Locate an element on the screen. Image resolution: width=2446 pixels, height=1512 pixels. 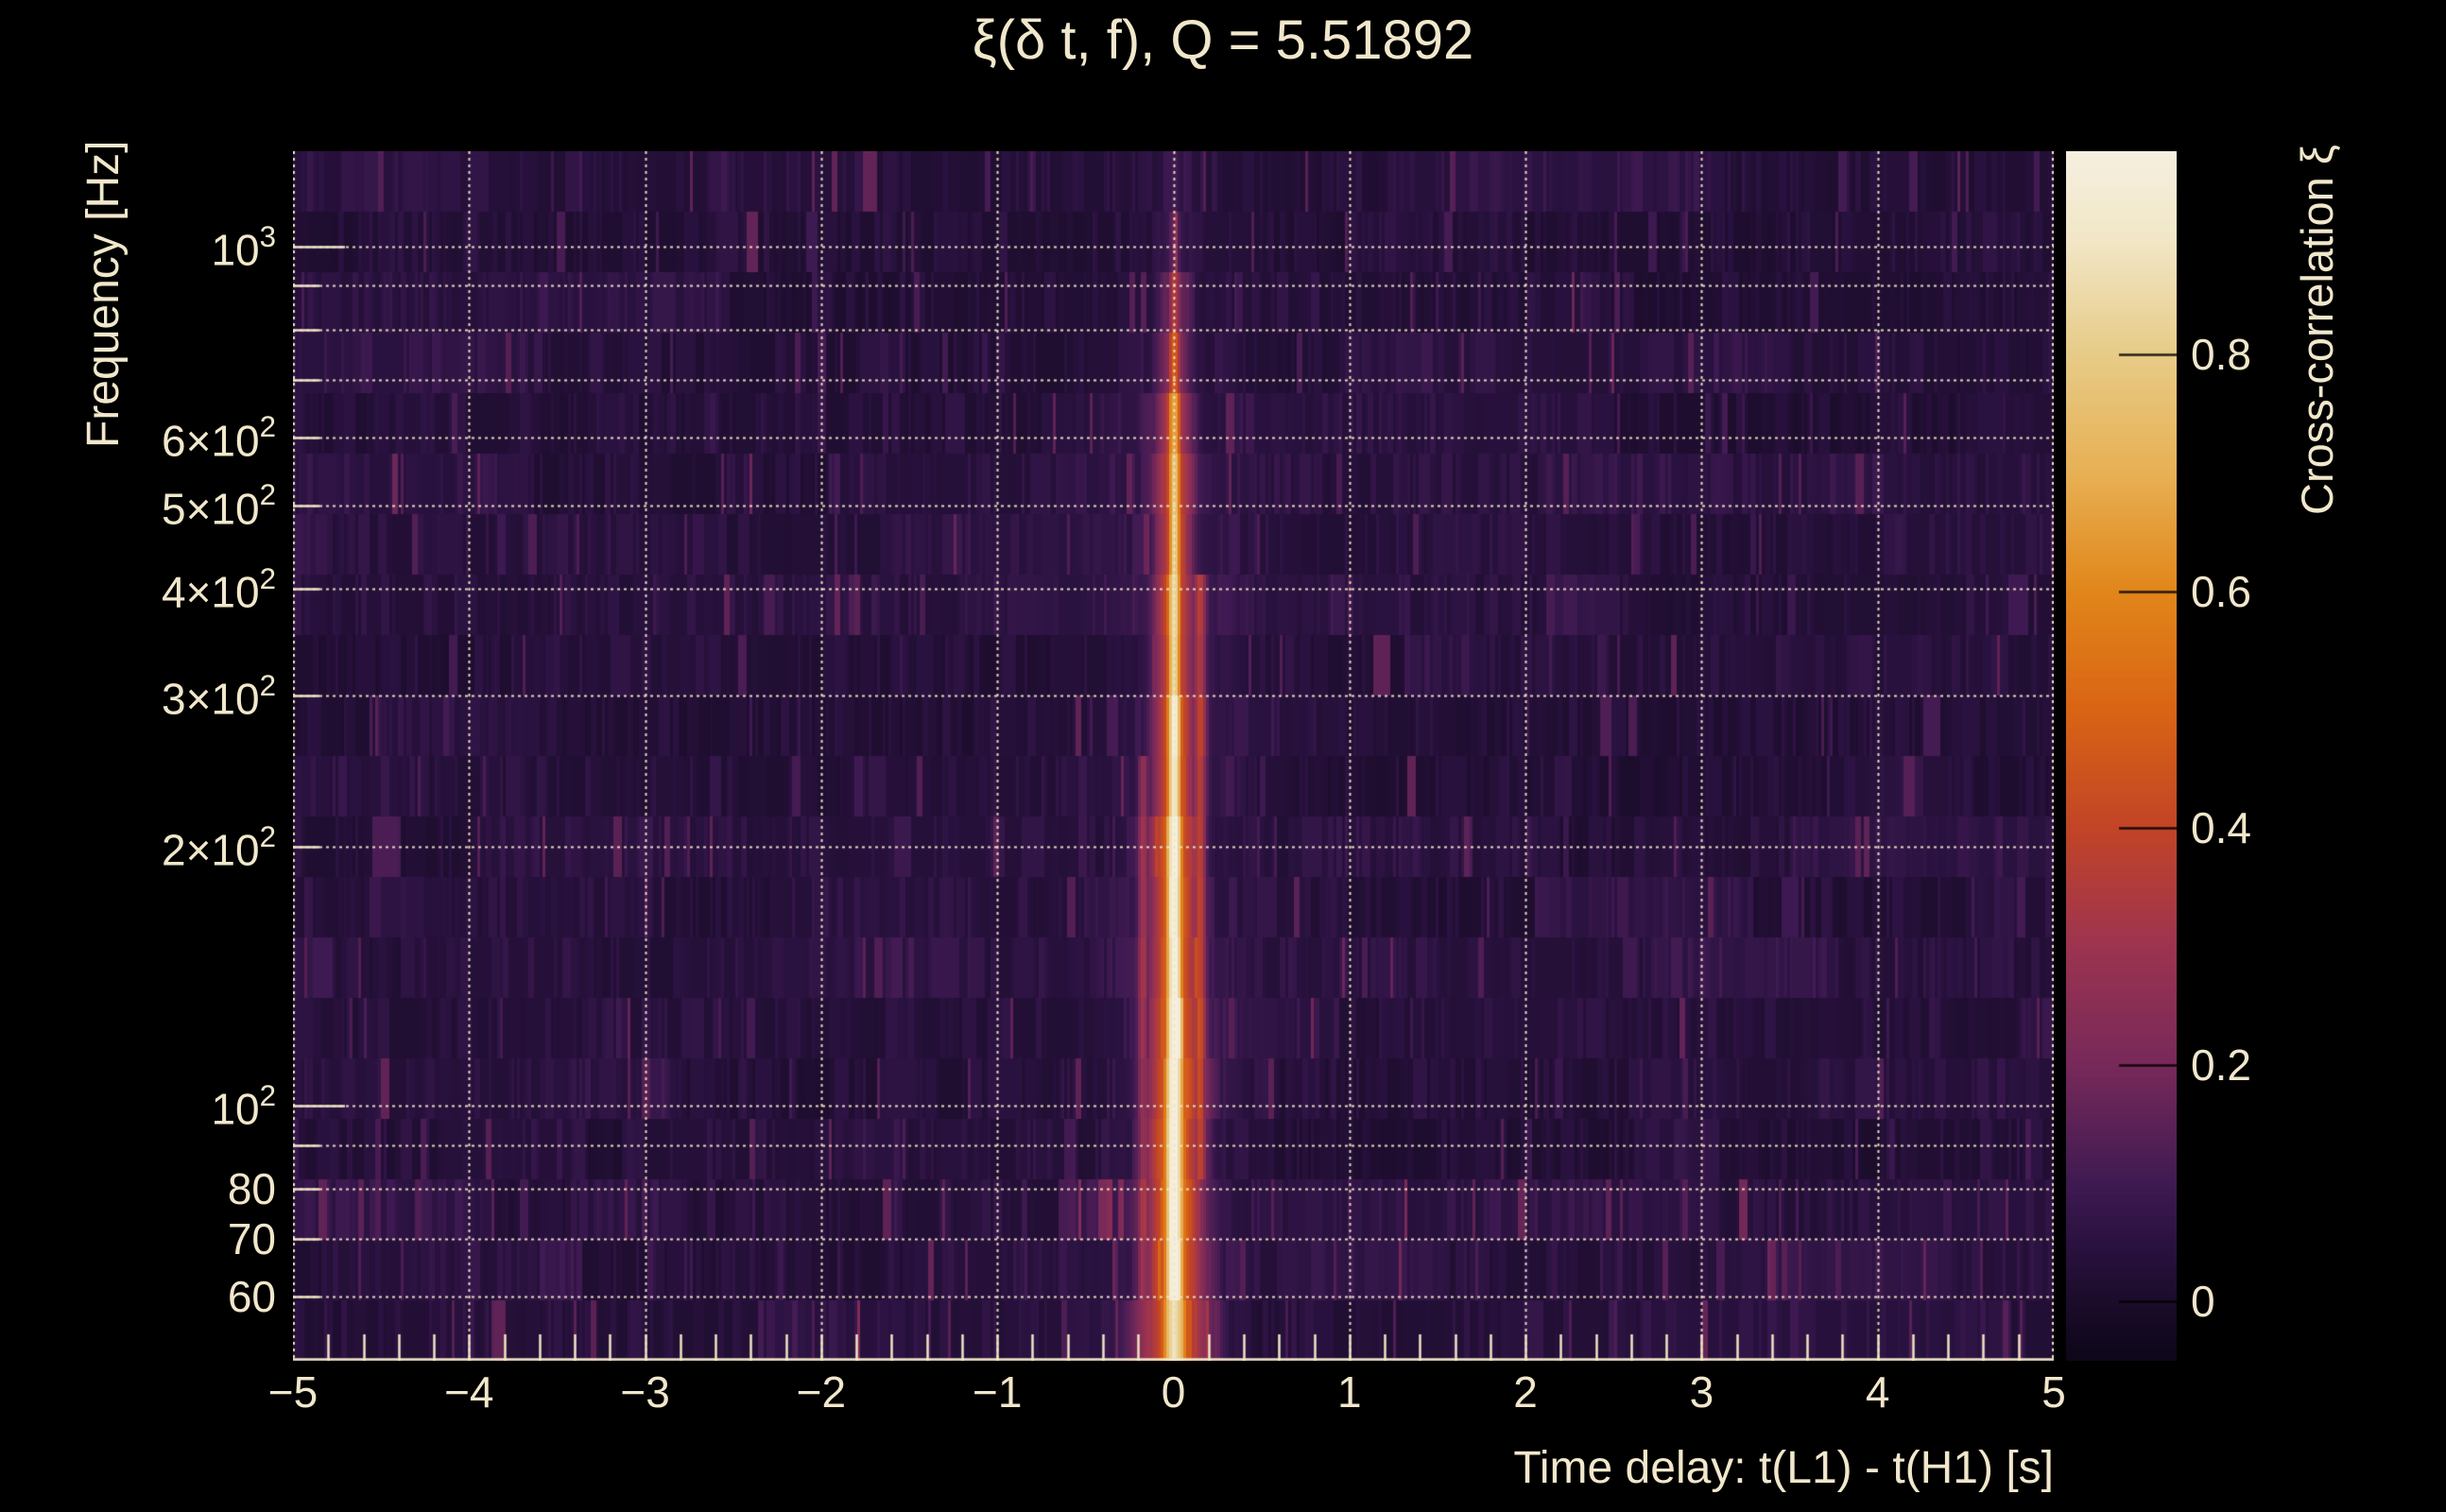
y-tick-label: 2×102 is located at coordinates (219, 847).